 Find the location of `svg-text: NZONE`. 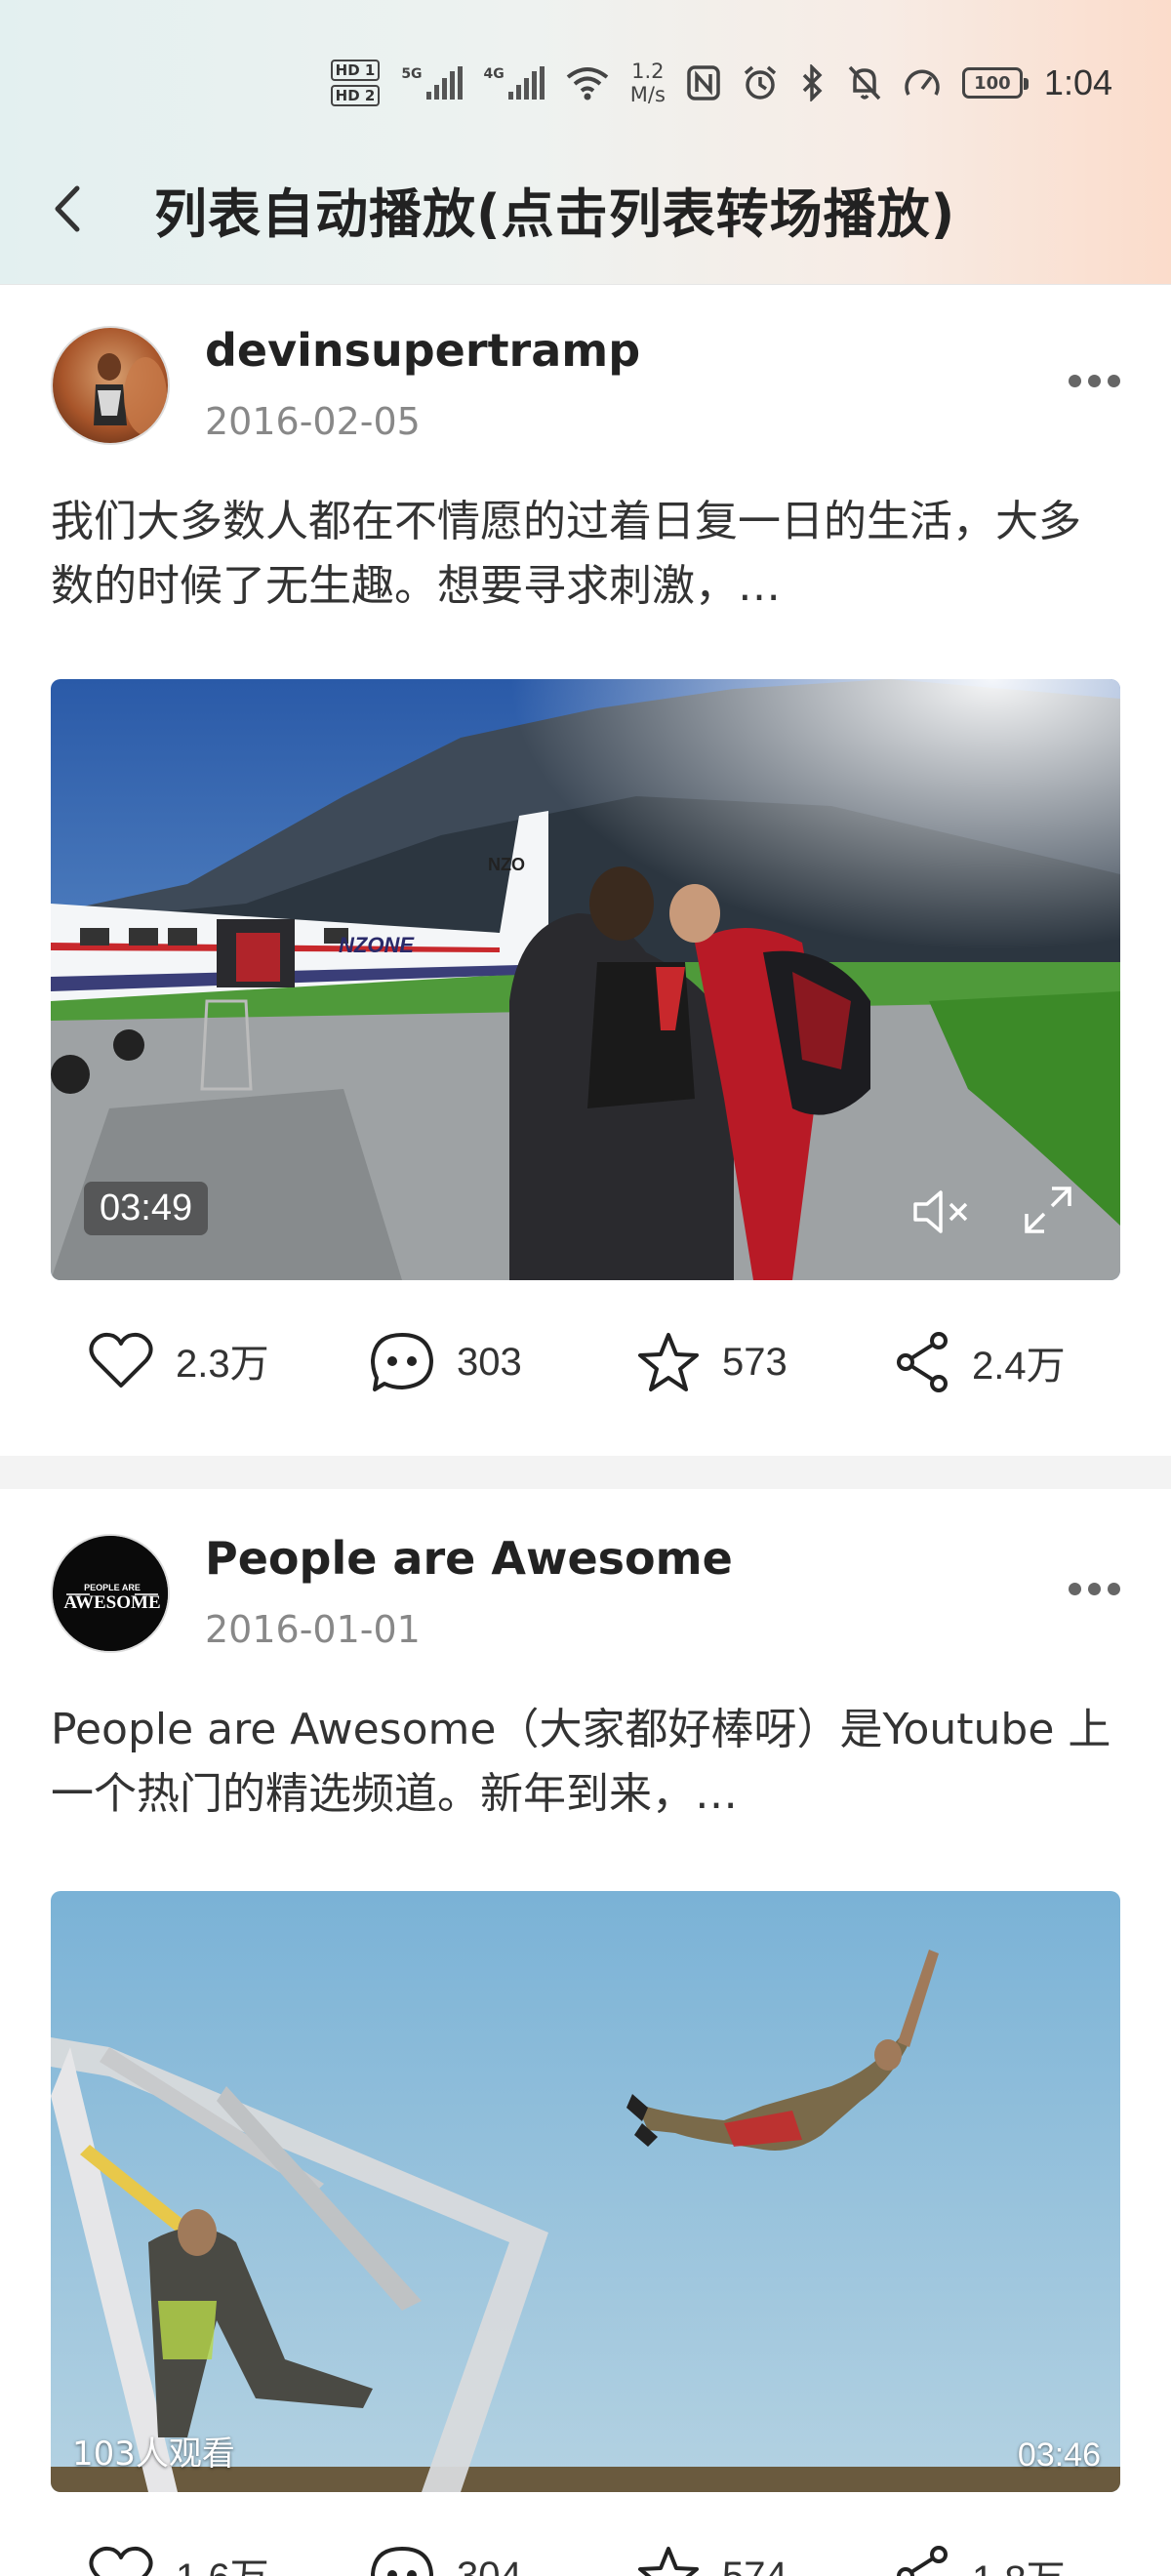

svg-text: NZONE is located at coordinates (377, 945).